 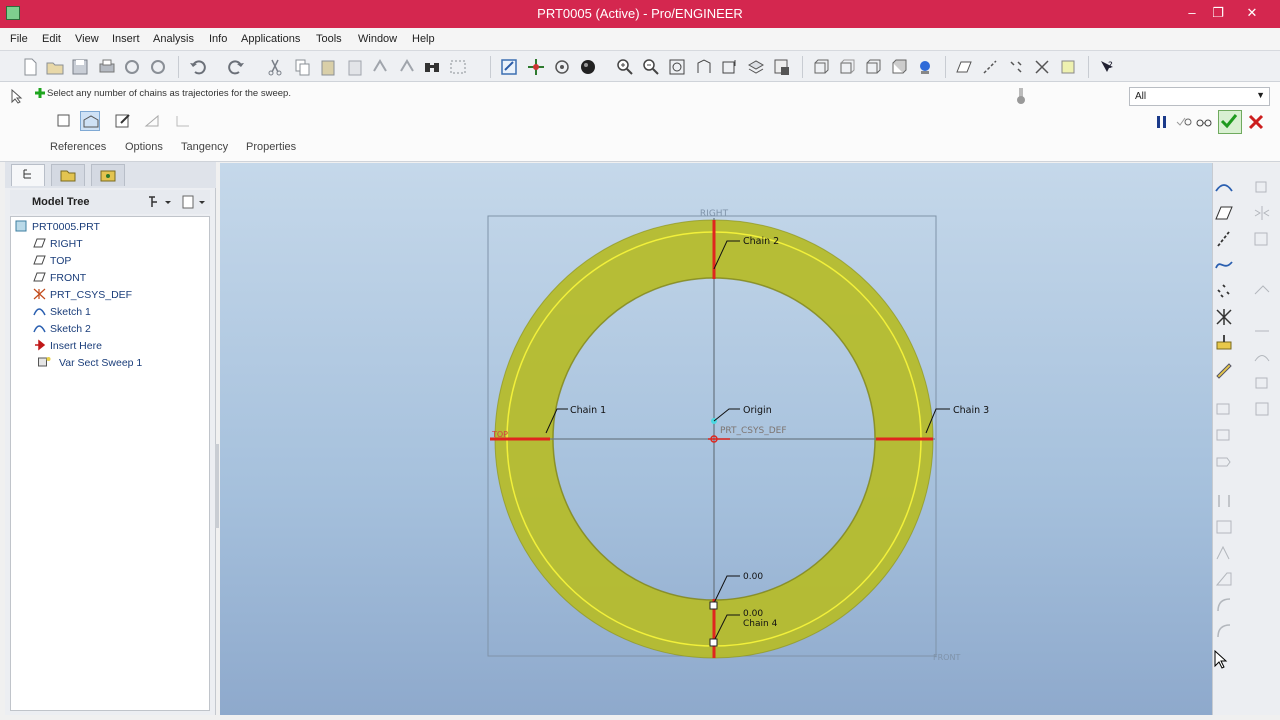 What do you see at coordinates (1262, 357) in the screenshot?
I see `offset-tool-icon` at bounding box center [1262, 357].